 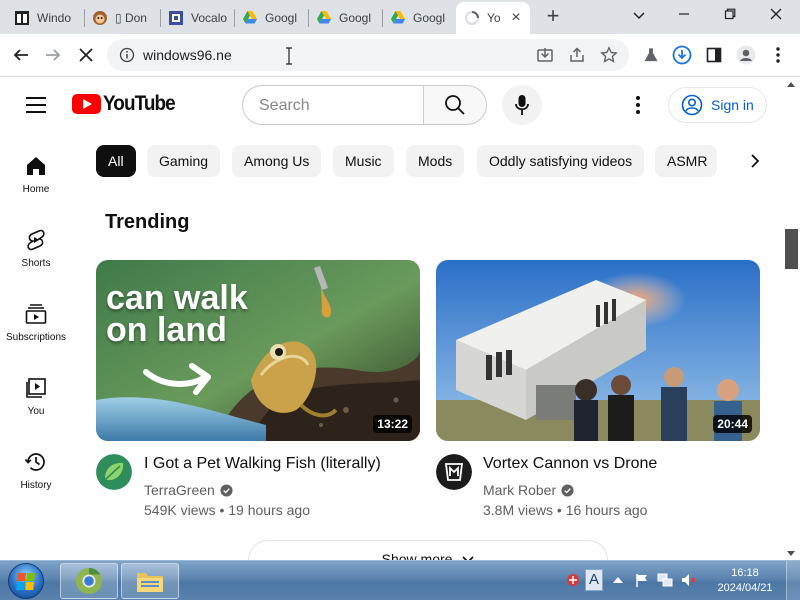 I want to click on video-thumbnail: 20:44, so click(x=598, y=350).